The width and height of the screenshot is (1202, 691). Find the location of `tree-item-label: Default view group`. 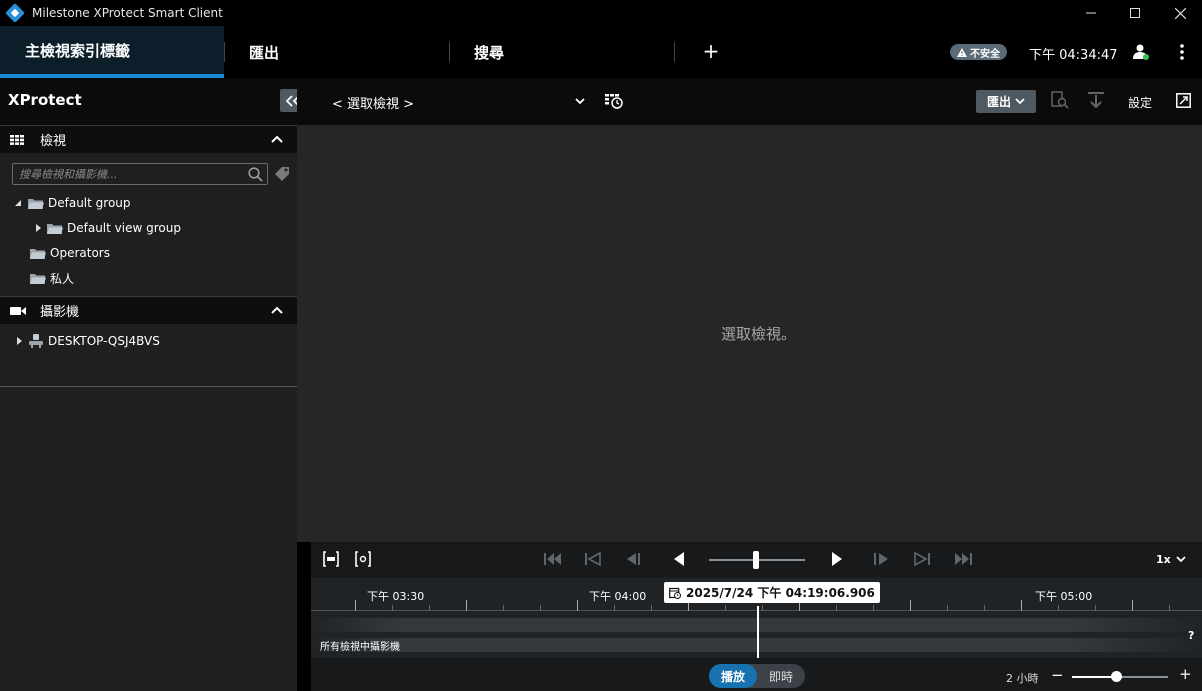

tree-item-label: Default view group is located at coordinates (124, 228).